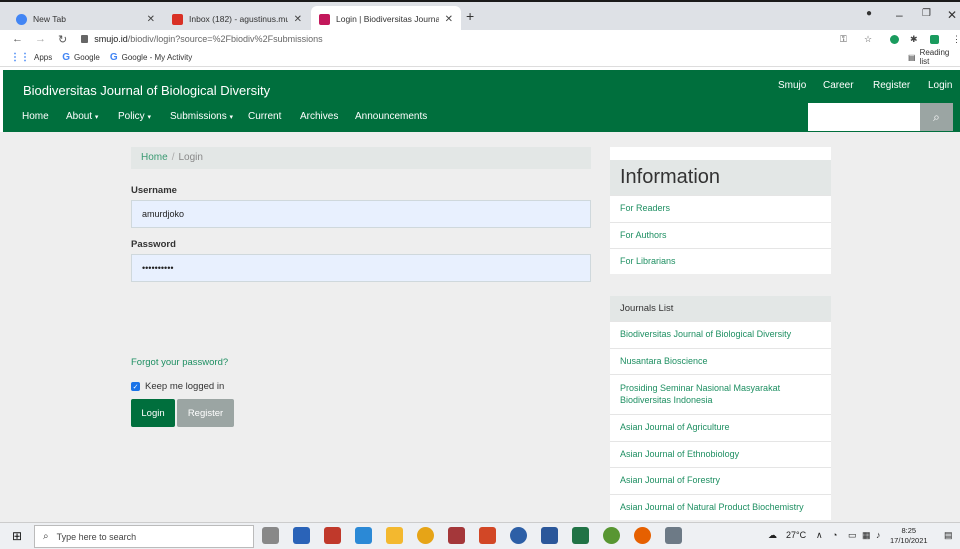 This screenshot has height=549, width=960. I want to click on access-icon, so click(456, 535).